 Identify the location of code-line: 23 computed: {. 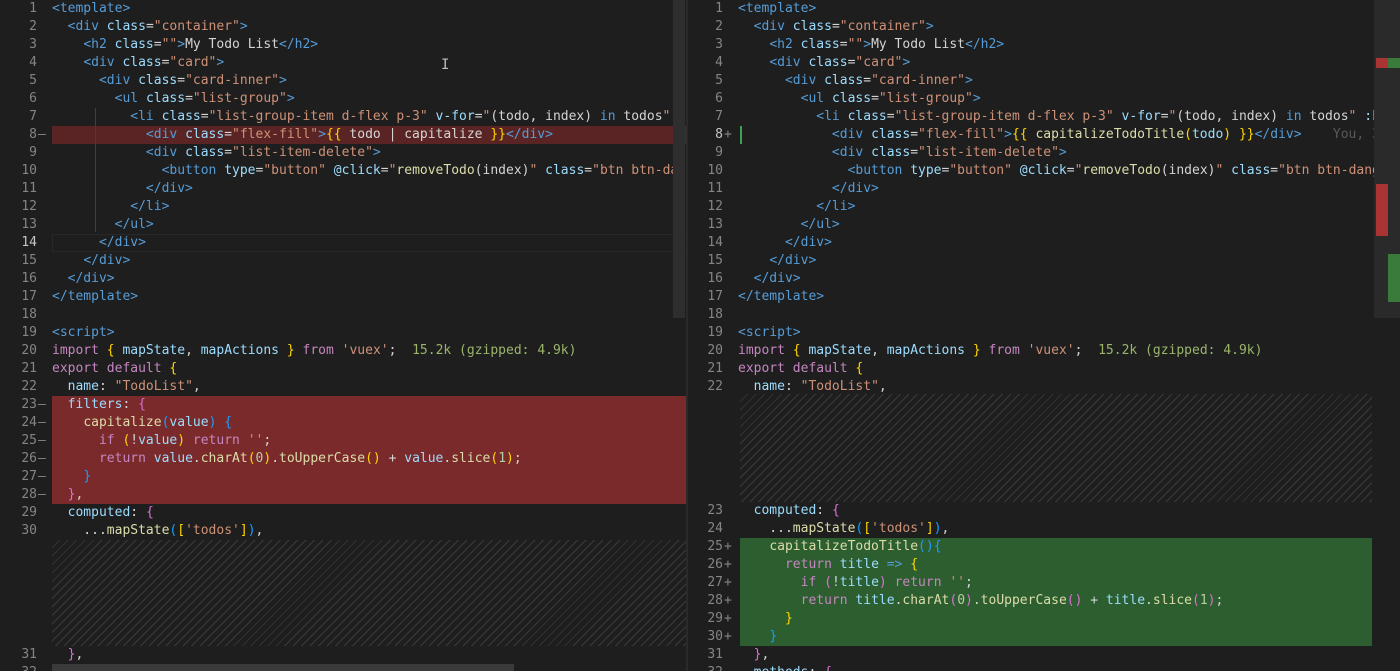
(1043, 511).